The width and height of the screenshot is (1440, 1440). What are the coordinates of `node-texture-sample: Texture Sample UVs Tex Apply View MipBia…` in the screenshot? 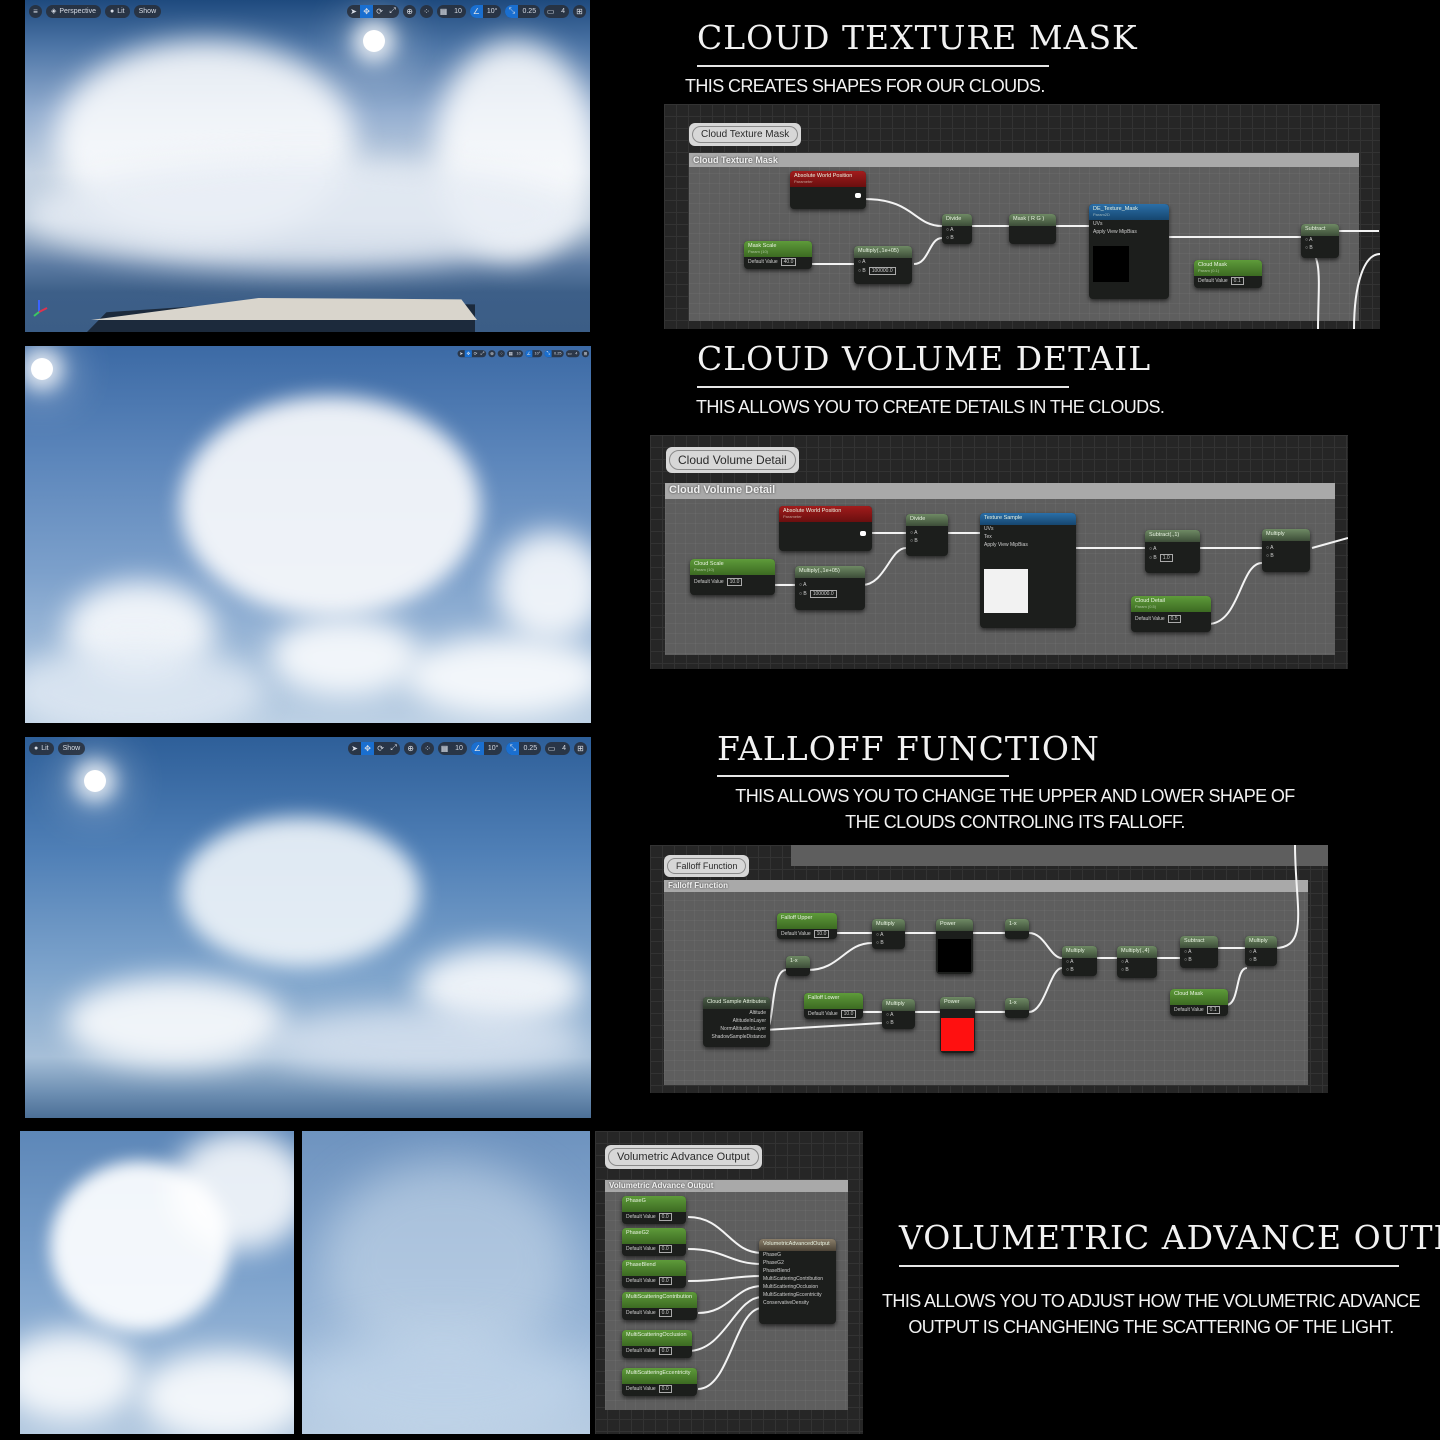 It's located at (1028, 570).